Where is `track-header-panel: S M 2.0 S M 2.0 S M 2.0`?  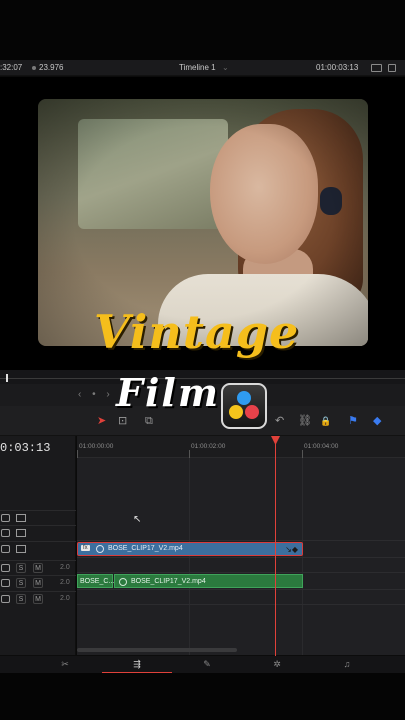 track-header-panel: S M 2.0 S M 2.0 S M 2.0 is located at coordinates (38, 546).